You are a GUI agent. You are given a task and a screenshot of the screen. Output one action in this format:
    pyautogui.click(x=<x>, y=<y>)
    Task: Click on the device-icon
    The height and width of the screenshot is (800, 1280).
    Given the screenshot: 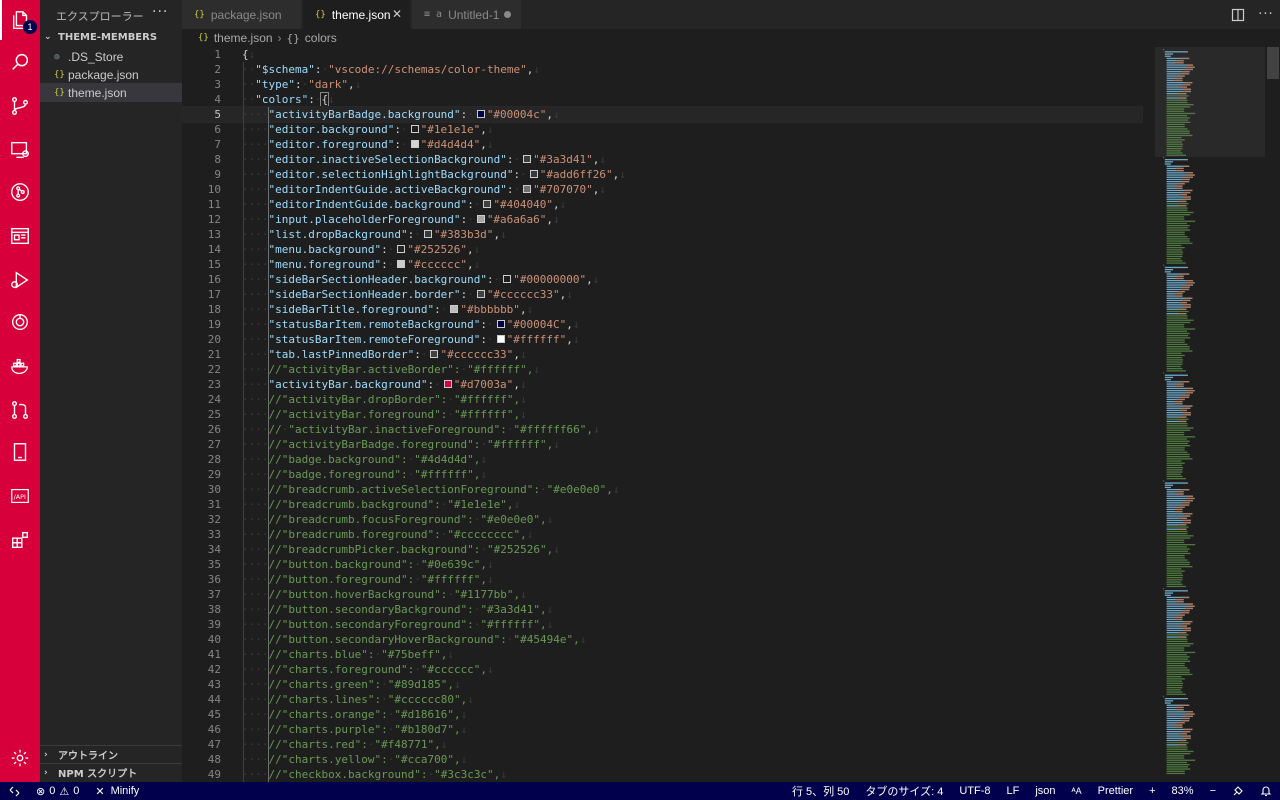 What is the action you would take?
    pyautogui.click(x=20, y=452)
    